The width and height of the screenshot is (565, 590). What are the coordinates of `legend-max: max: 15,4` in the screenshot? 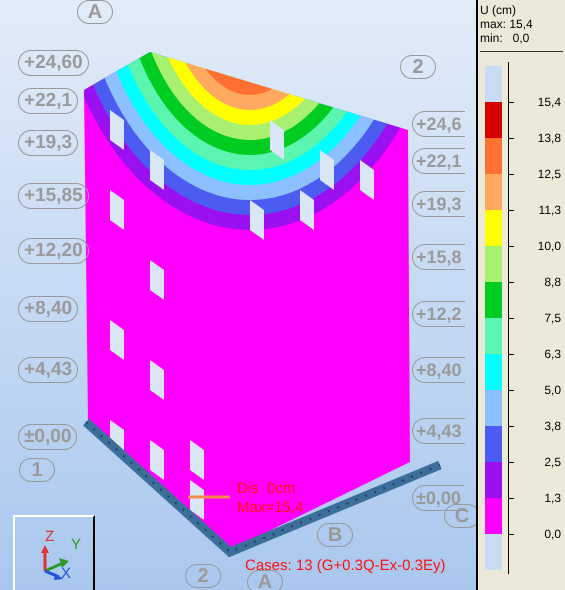 It's located at (507, 24).